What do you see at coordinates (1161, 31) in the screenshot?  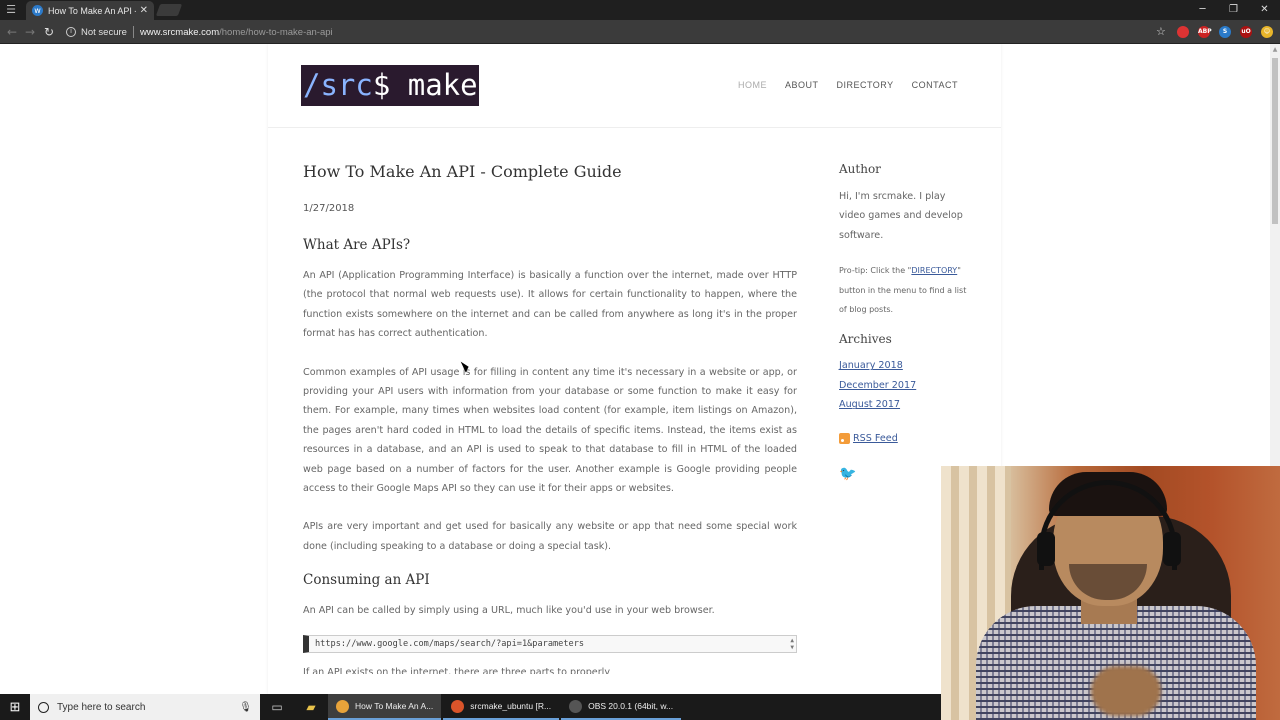 I see `bookmark-star-icon: ☆` at bounding box center [1161, 31].